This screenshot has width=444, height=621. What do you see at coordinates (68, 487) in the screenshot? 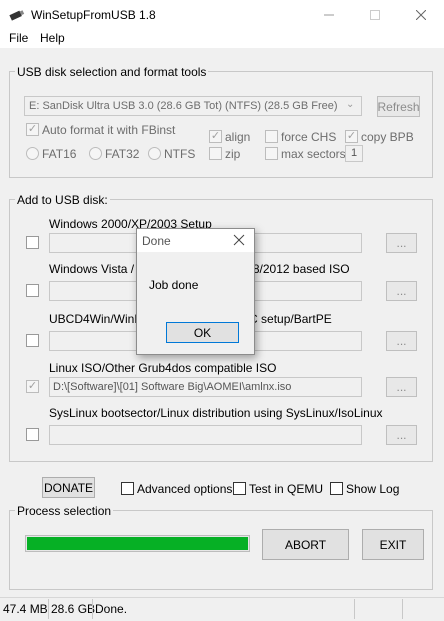
I see `donate-button: DONATE` at bounding box center [68, 487].